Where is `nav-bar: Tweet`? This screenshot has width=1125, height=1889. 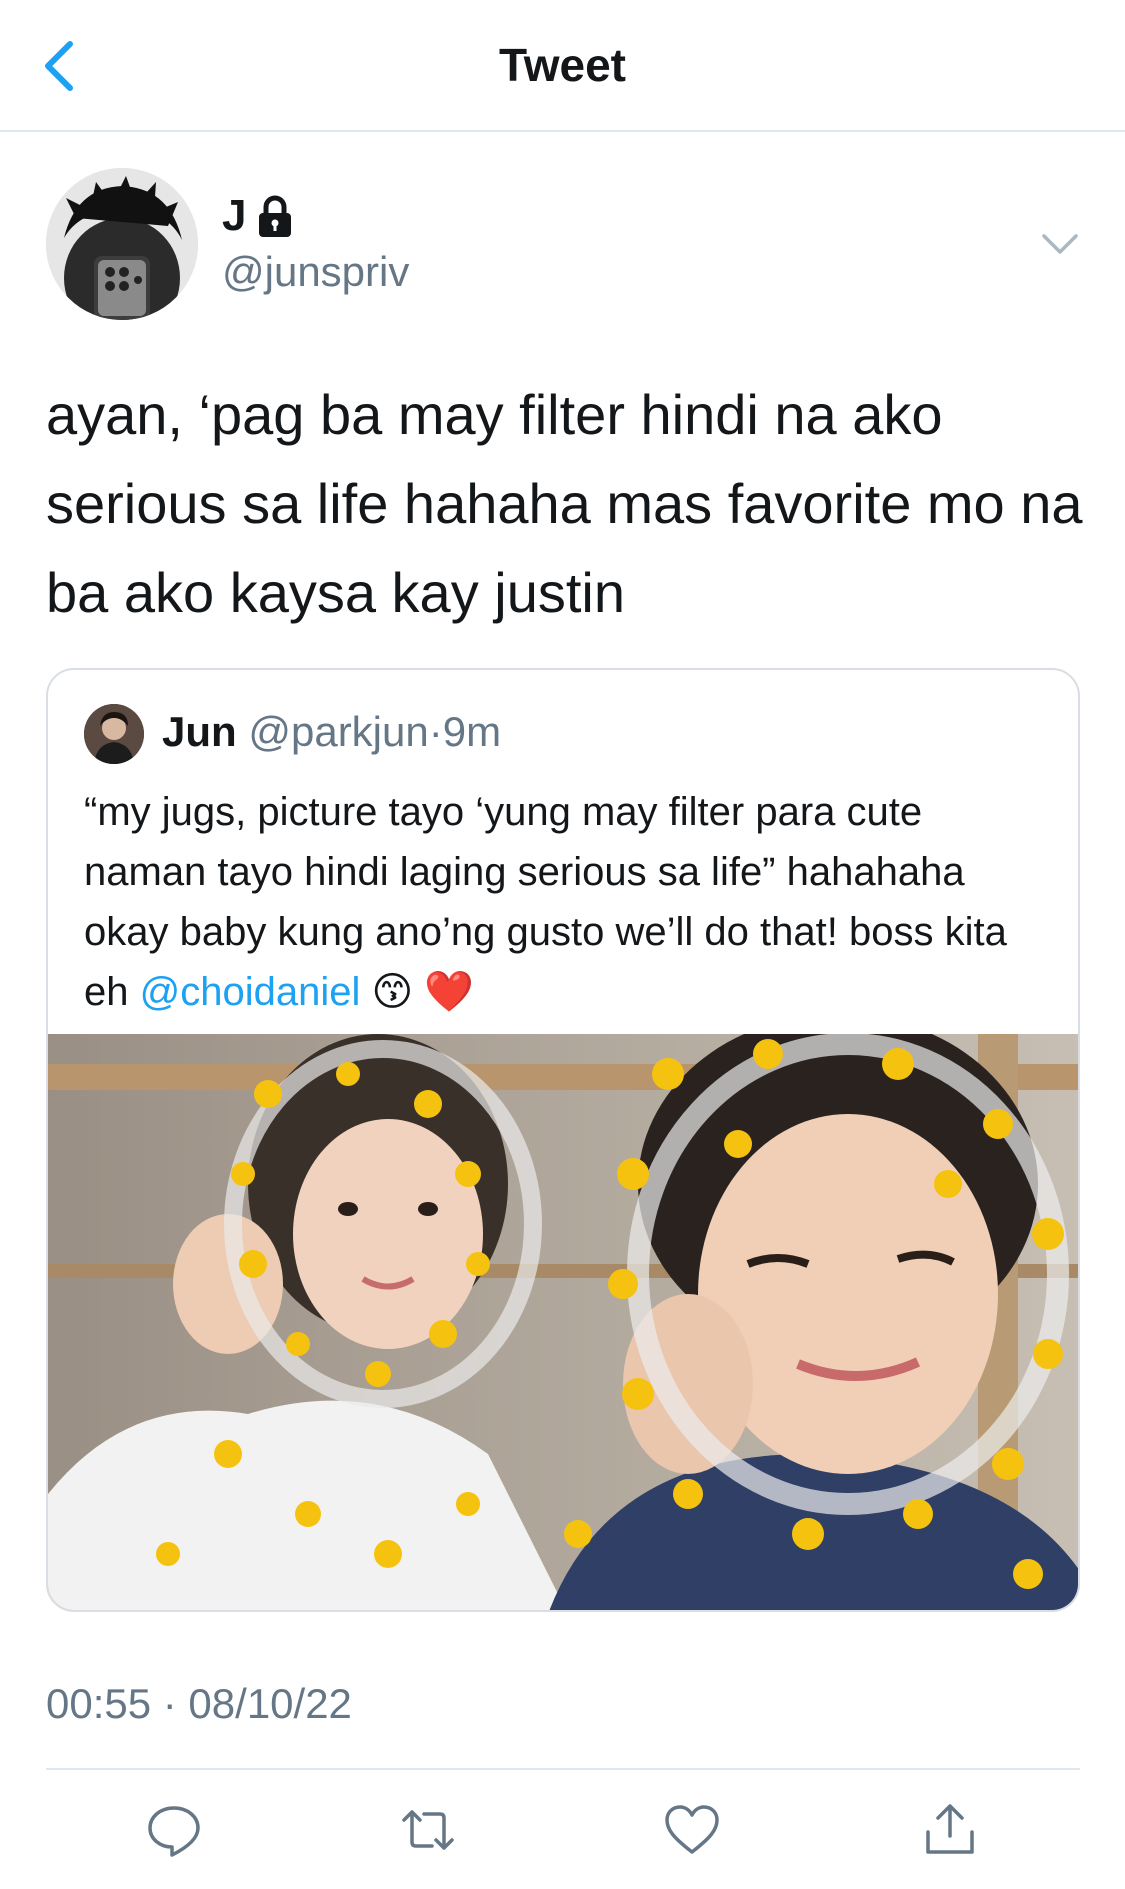 nav-bar: Tweet is located at coordinates (562, 66).